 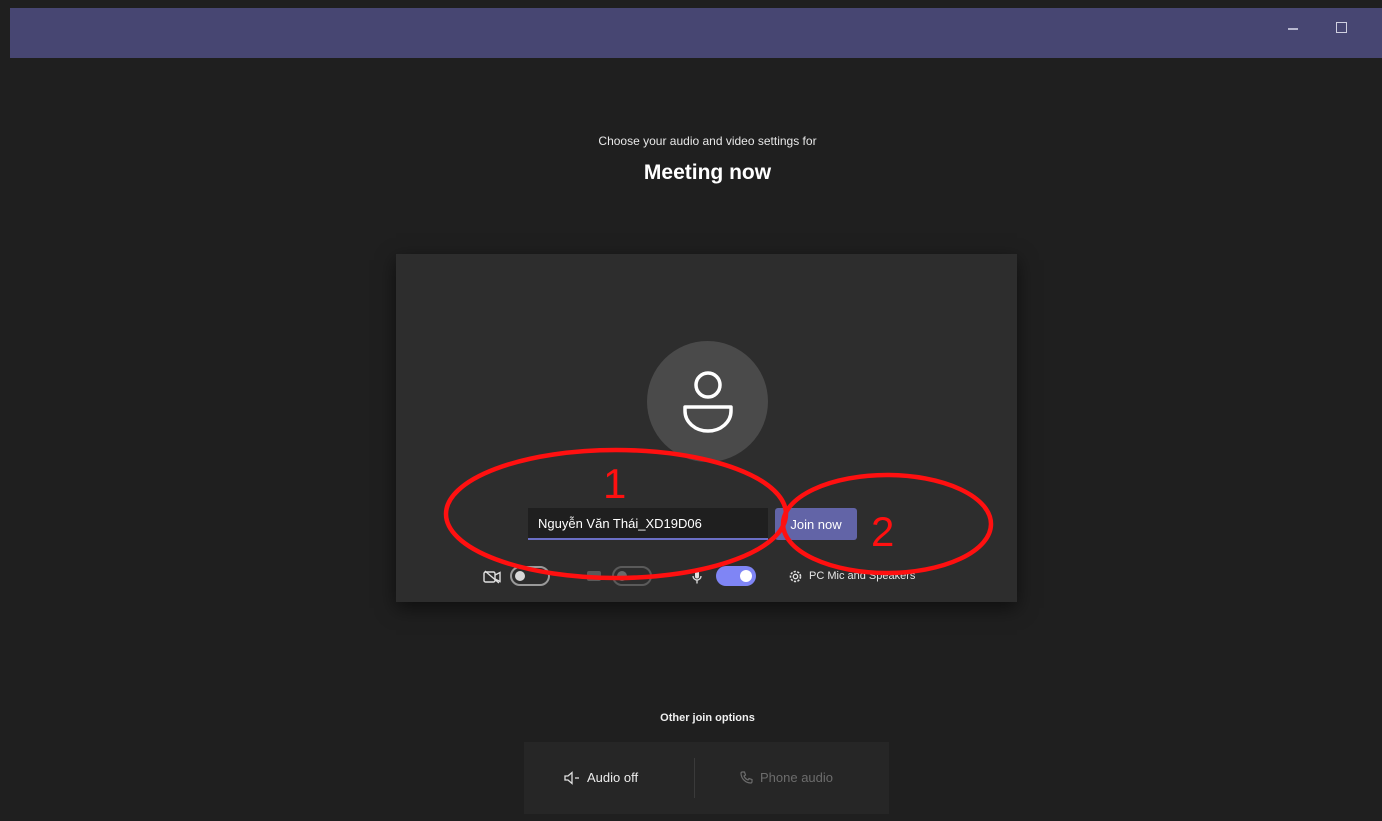 I want to click on person-icon, so click(x=708, y=402).